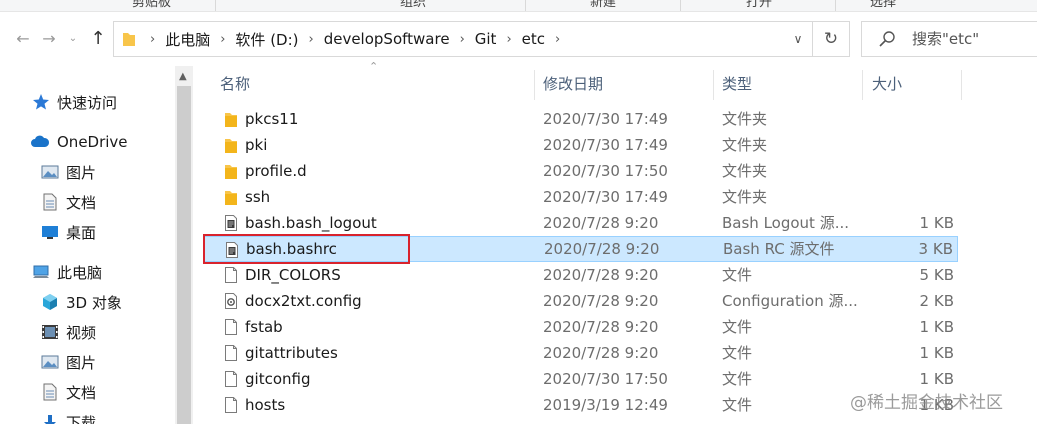 The width and height of the screenshot is (1037, 424). What do you see at coordinates (23, 39) in the screenshot?
I see `back-arrow-icon: ←` at bounding box center [23, 39].